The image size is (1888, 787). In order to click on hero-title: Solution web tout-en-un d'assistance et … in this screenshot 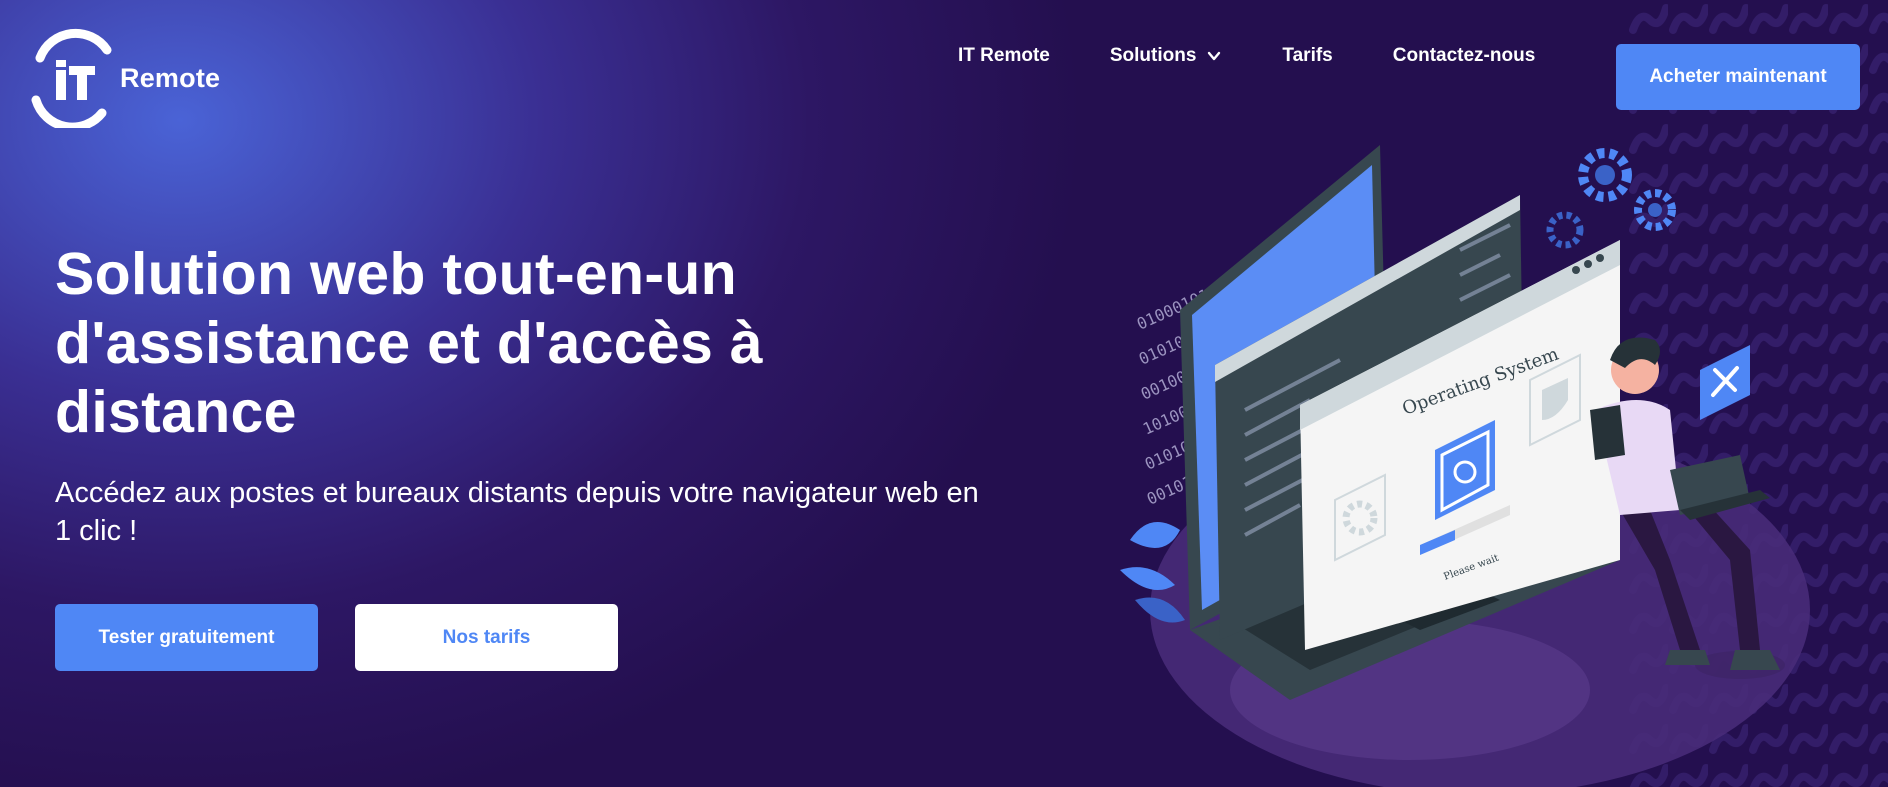, I will do `click(409, 343)`.